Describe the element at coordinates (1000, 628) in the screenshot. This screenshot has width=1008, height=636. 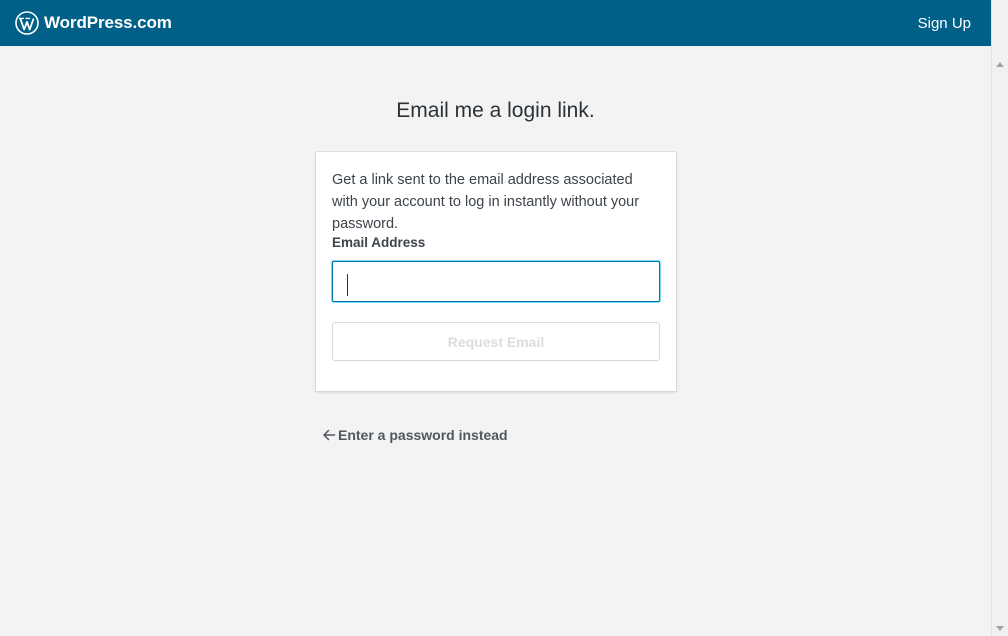
I see `scroll-down-arrow-icon` at that location.